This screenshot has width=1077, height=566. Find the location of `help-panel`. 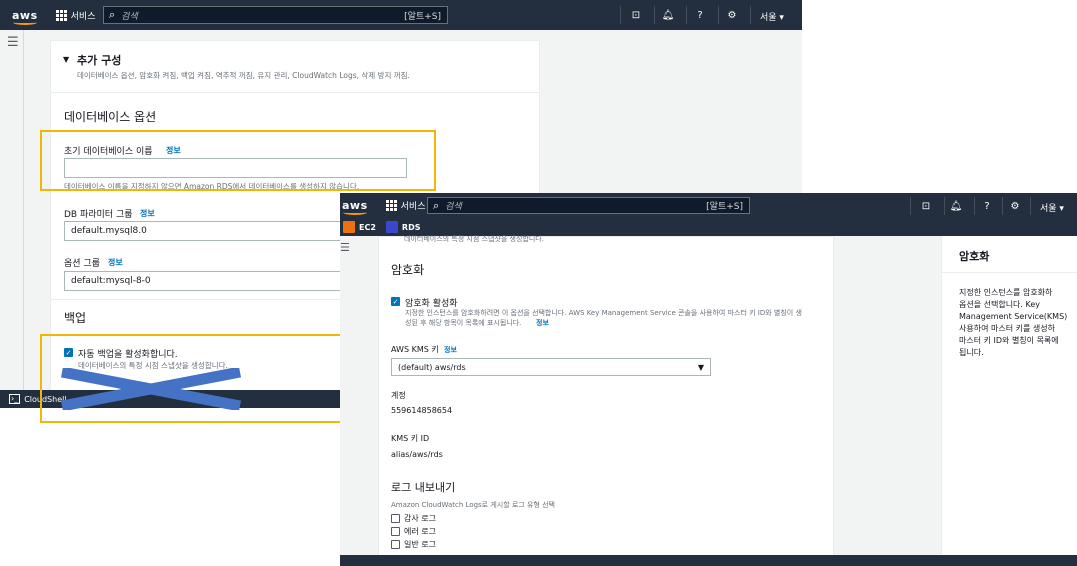

help-panel is located at coordinates (1009, 401).